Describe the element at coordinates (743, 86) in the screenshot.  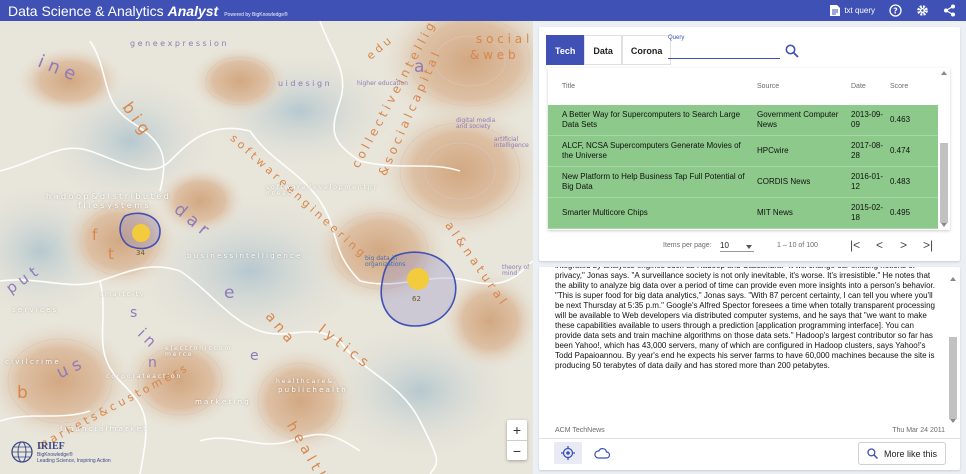
I see `table-header: Title Source Date Score` at that location.